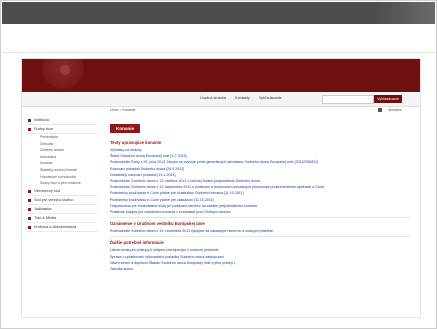  Describe the element at coordinates (47, 190) in the screenshot. I see `sidebar-item-label: Všeobecný súd` at that location.